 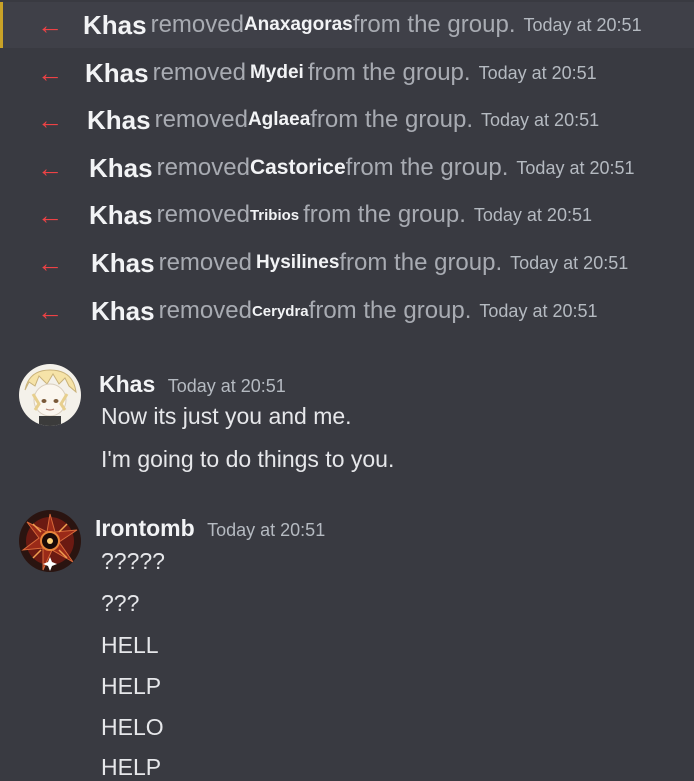 What do you see at coordinates (298, 25) in the screenshot?
I see `system-target: Anaxagoras` at bounding box center [298, 25].